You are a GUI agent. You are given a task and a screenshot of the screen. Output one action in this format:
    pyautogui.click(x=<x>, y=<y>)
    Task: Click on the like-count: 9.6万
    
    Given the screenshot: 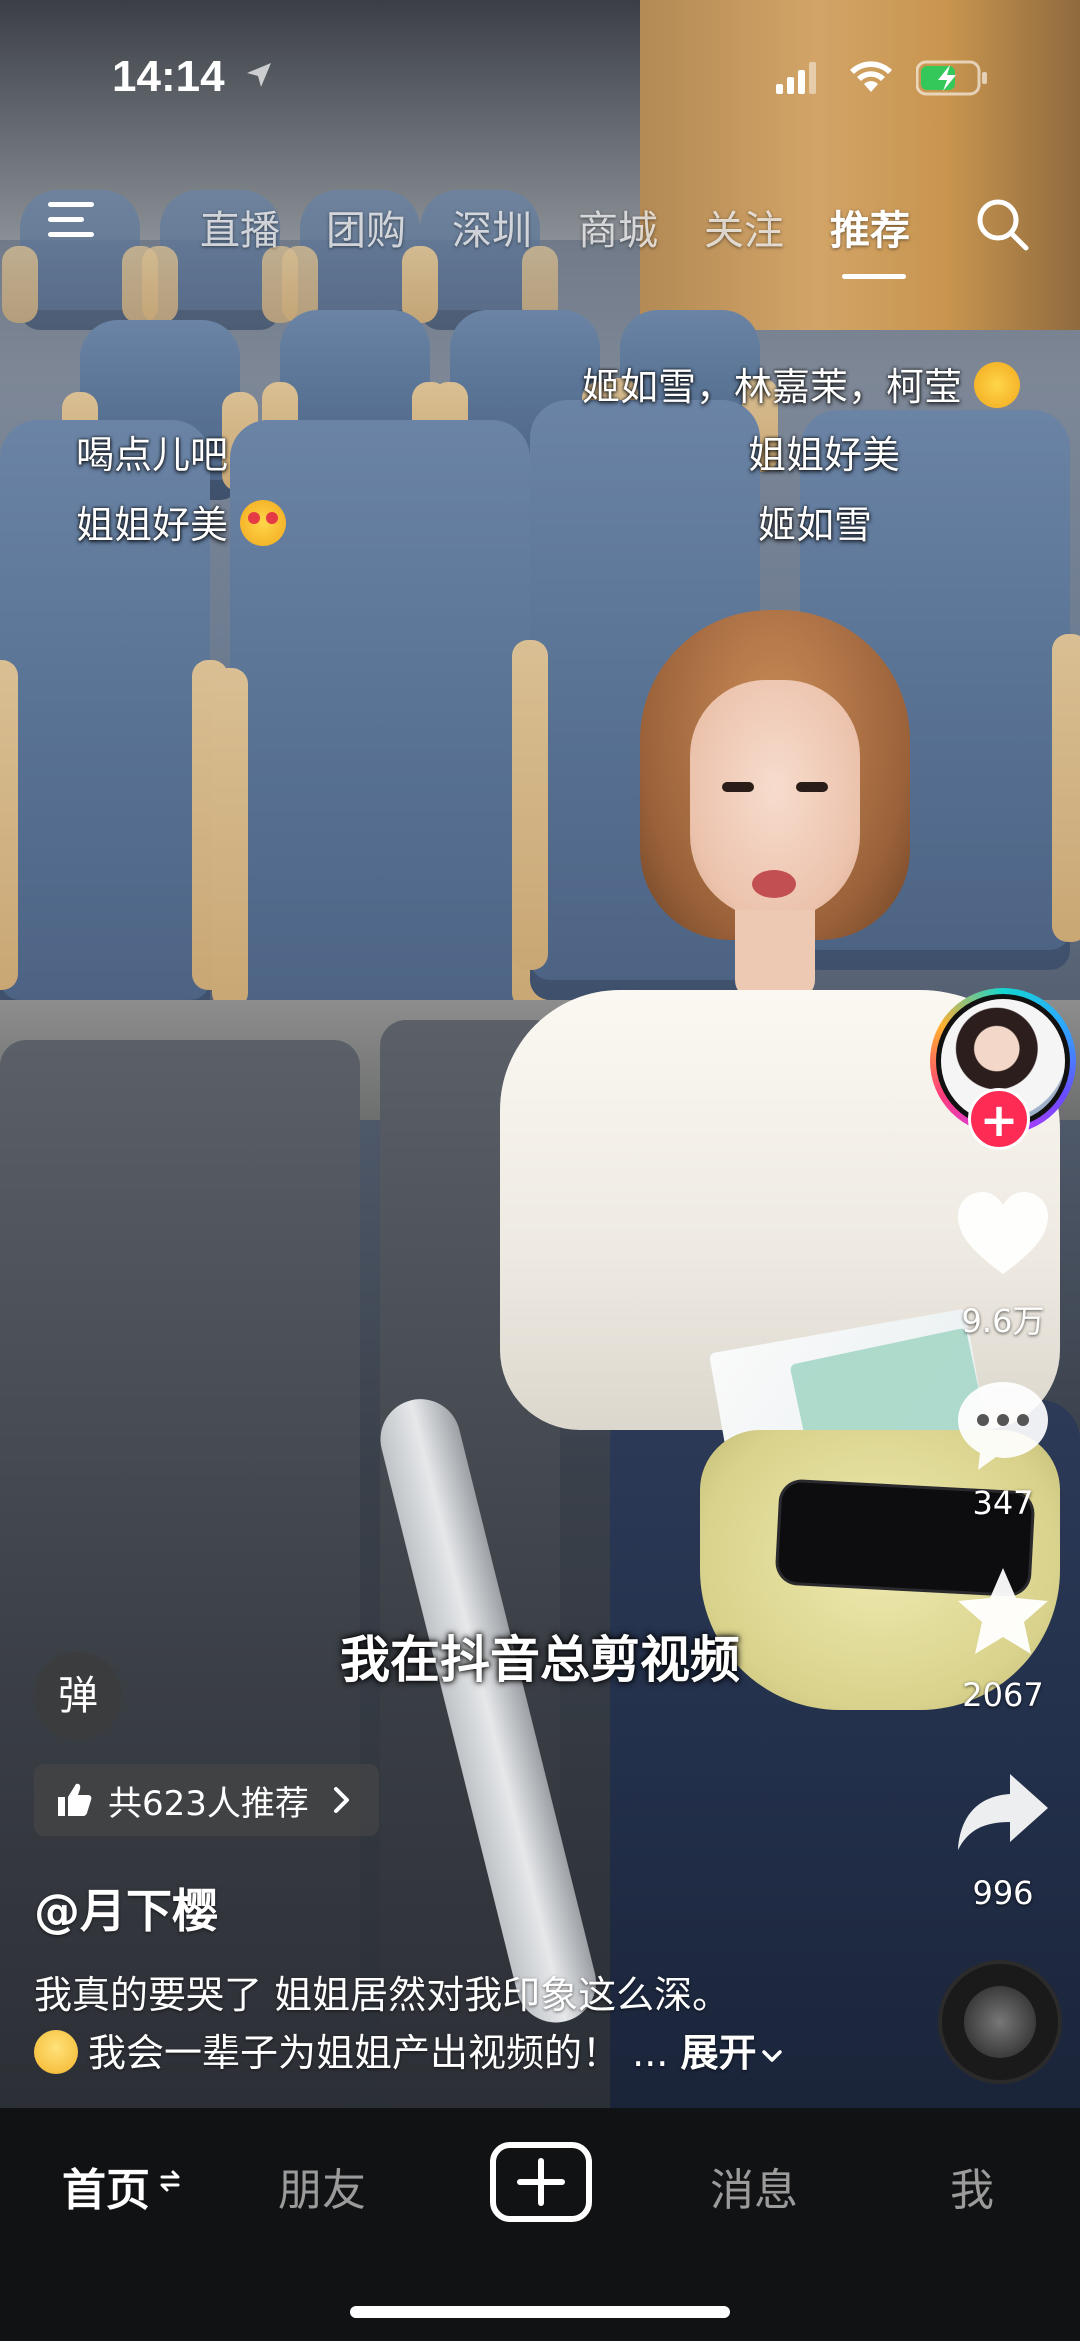 What is the action you would take?
    pyautogui.click(x=1003, y=1321)
    